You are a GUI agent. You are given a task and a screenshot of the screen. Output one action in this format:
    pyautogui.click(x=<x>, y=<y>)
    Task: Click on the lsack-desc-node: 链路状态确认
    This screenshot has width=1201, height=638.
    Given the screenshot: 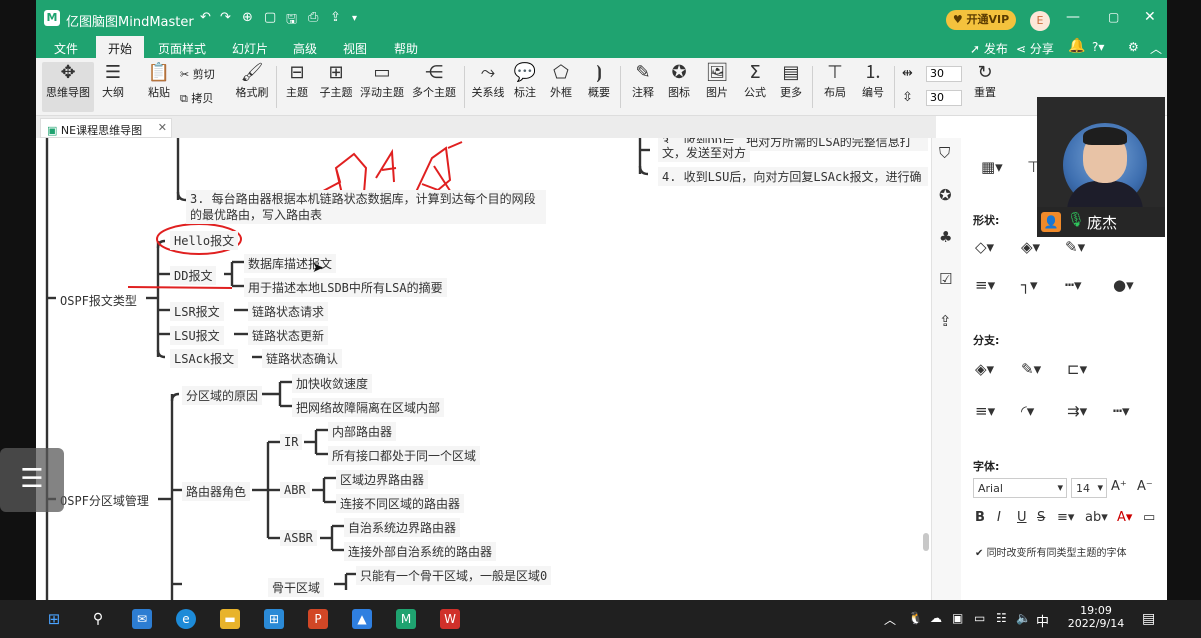 What is the action you would take?
    pyautogui.click(x=302, y=358)
    